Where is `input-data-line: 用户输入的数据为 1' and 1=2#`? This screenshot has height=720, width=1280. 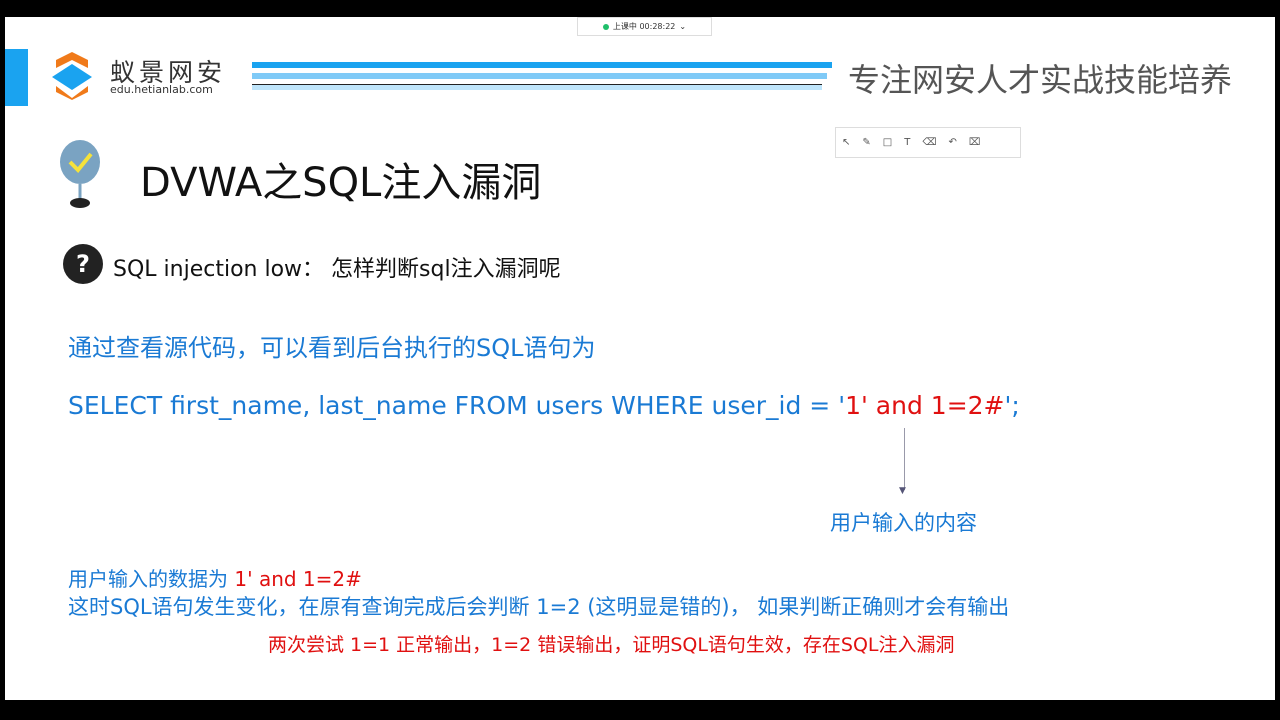
input-data-line: 用户输入的数据为 1' and 1=2# is located at coordinates (215, 577).